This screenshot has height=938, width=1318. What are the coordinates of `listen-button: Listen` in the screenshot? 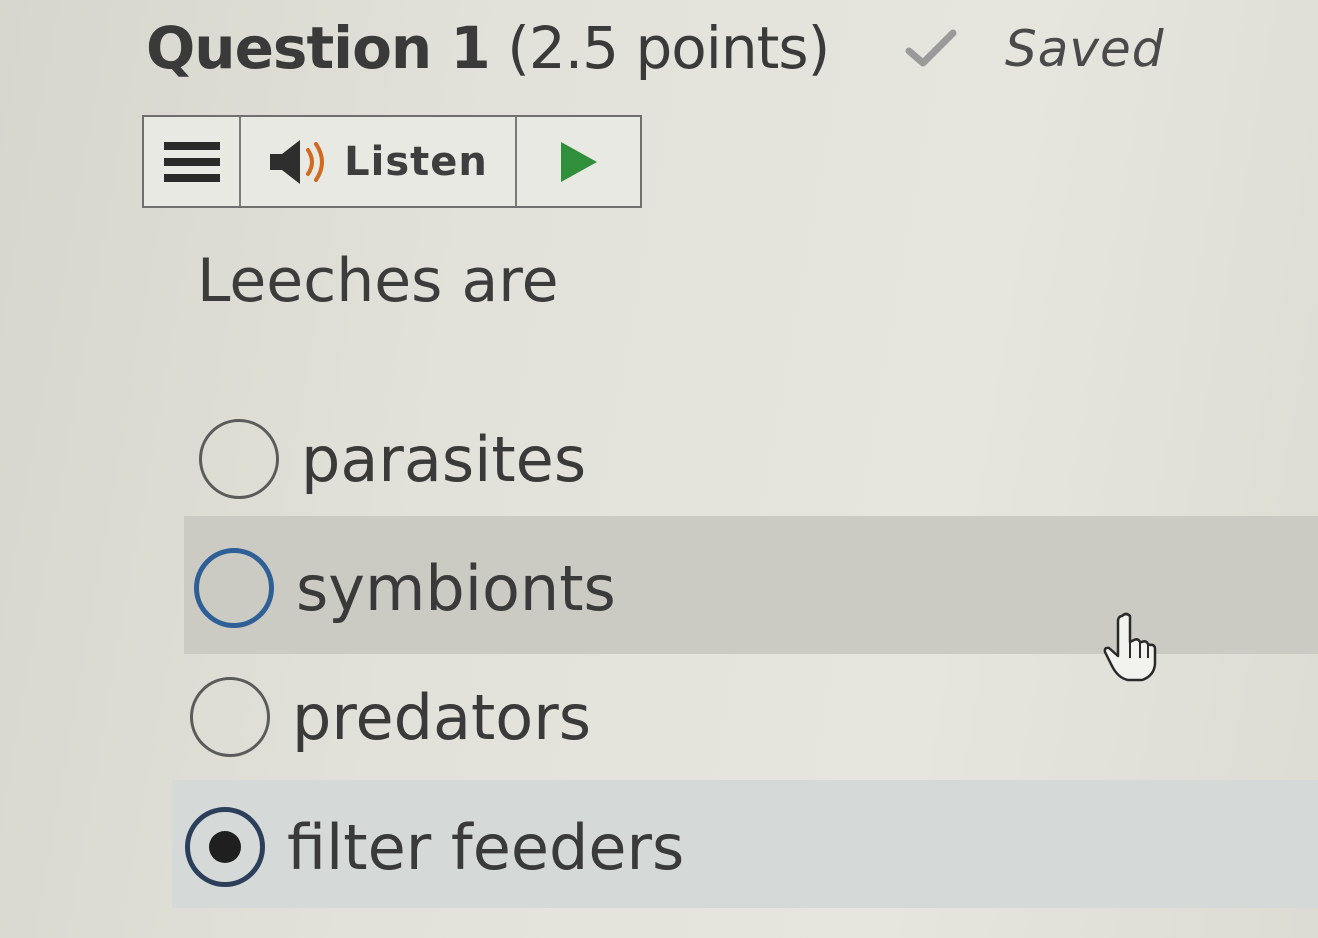 It's located at (379, 161).